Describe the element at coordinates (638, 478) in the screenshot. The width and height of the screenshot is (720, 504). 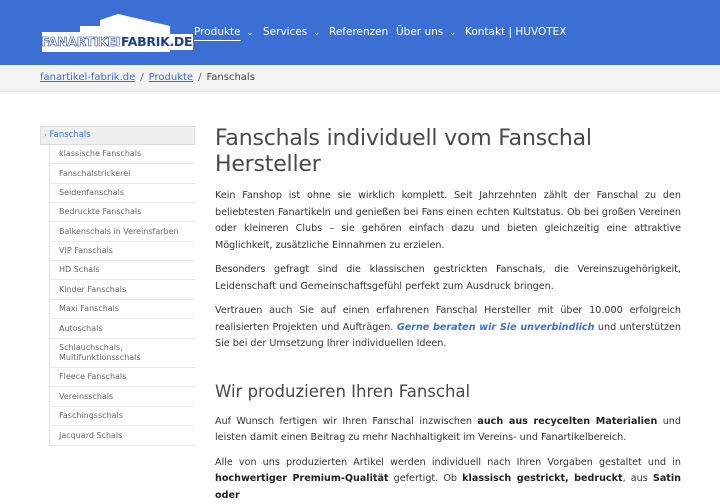
I see `paragraph-text: , aus` at that location.